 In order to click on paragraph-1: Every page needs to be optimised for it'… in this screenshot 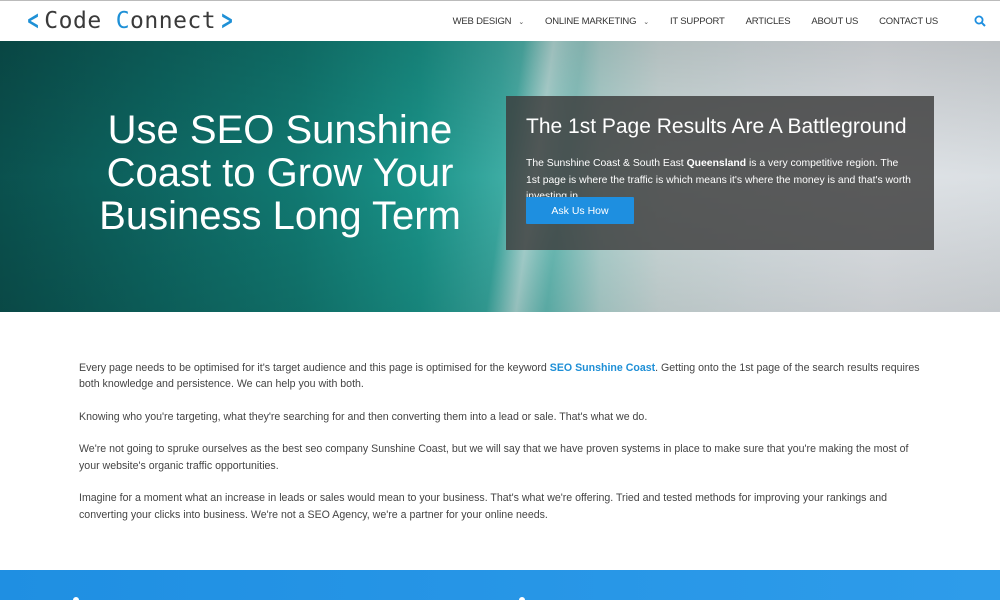, I will do `click(504, 376)`.